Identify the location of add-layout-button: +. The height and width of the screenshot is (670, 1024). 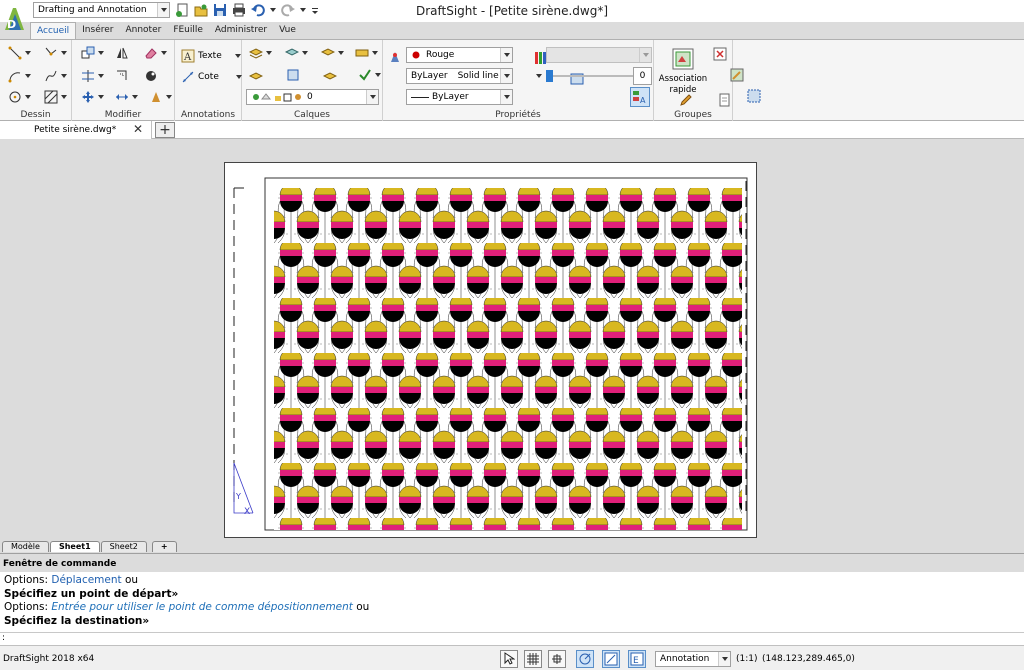
(164, 546).